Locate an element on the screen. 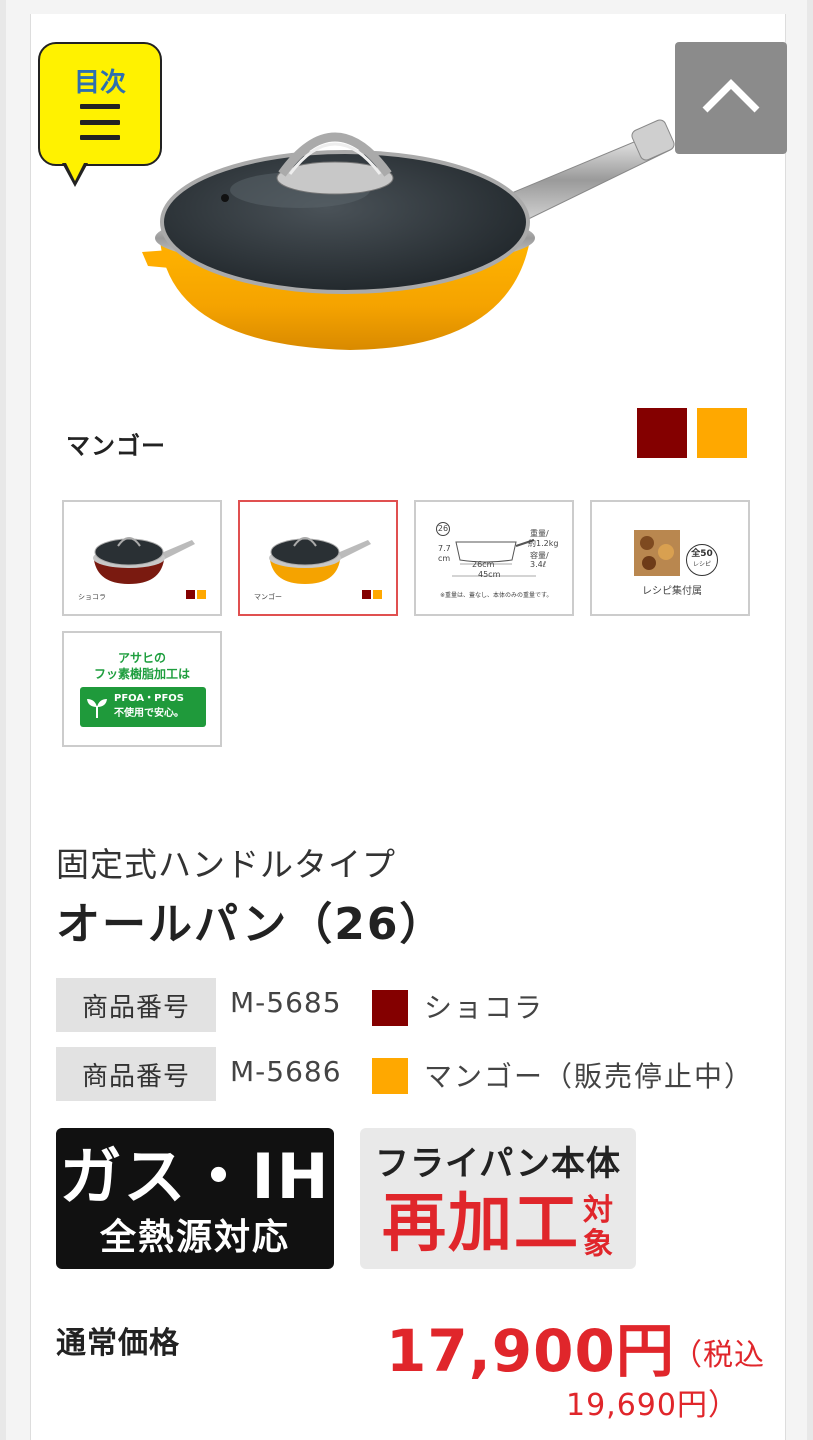  gas-ih-line1: ガス・IH is located at coordinates (195, 1176).